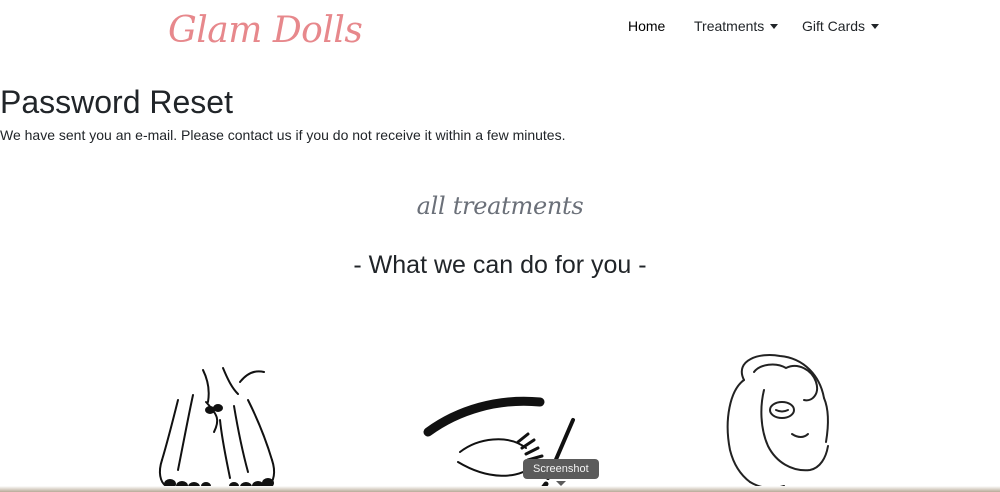 This screenshot has width=1000, height=492. I want to click on window-bottom-edge, so click(500, 489).